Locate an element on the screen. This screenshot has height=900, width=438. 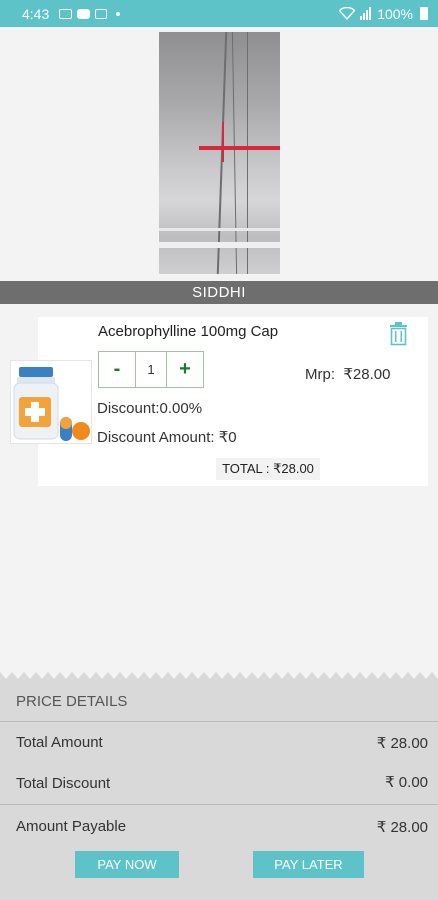
store-image is located at coordinates (219, 153).